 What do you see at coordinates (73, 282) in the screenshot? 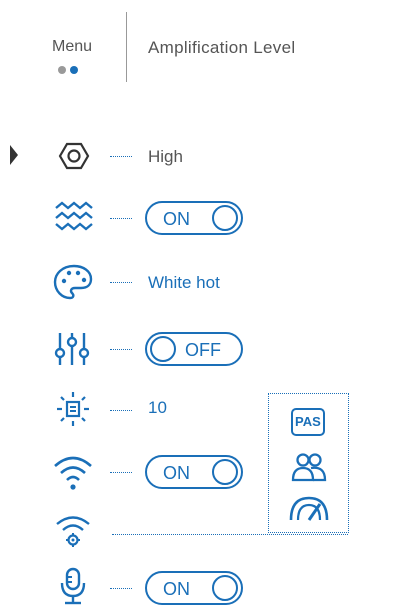
I see `palette-icon` at bounding box center [73, 282].